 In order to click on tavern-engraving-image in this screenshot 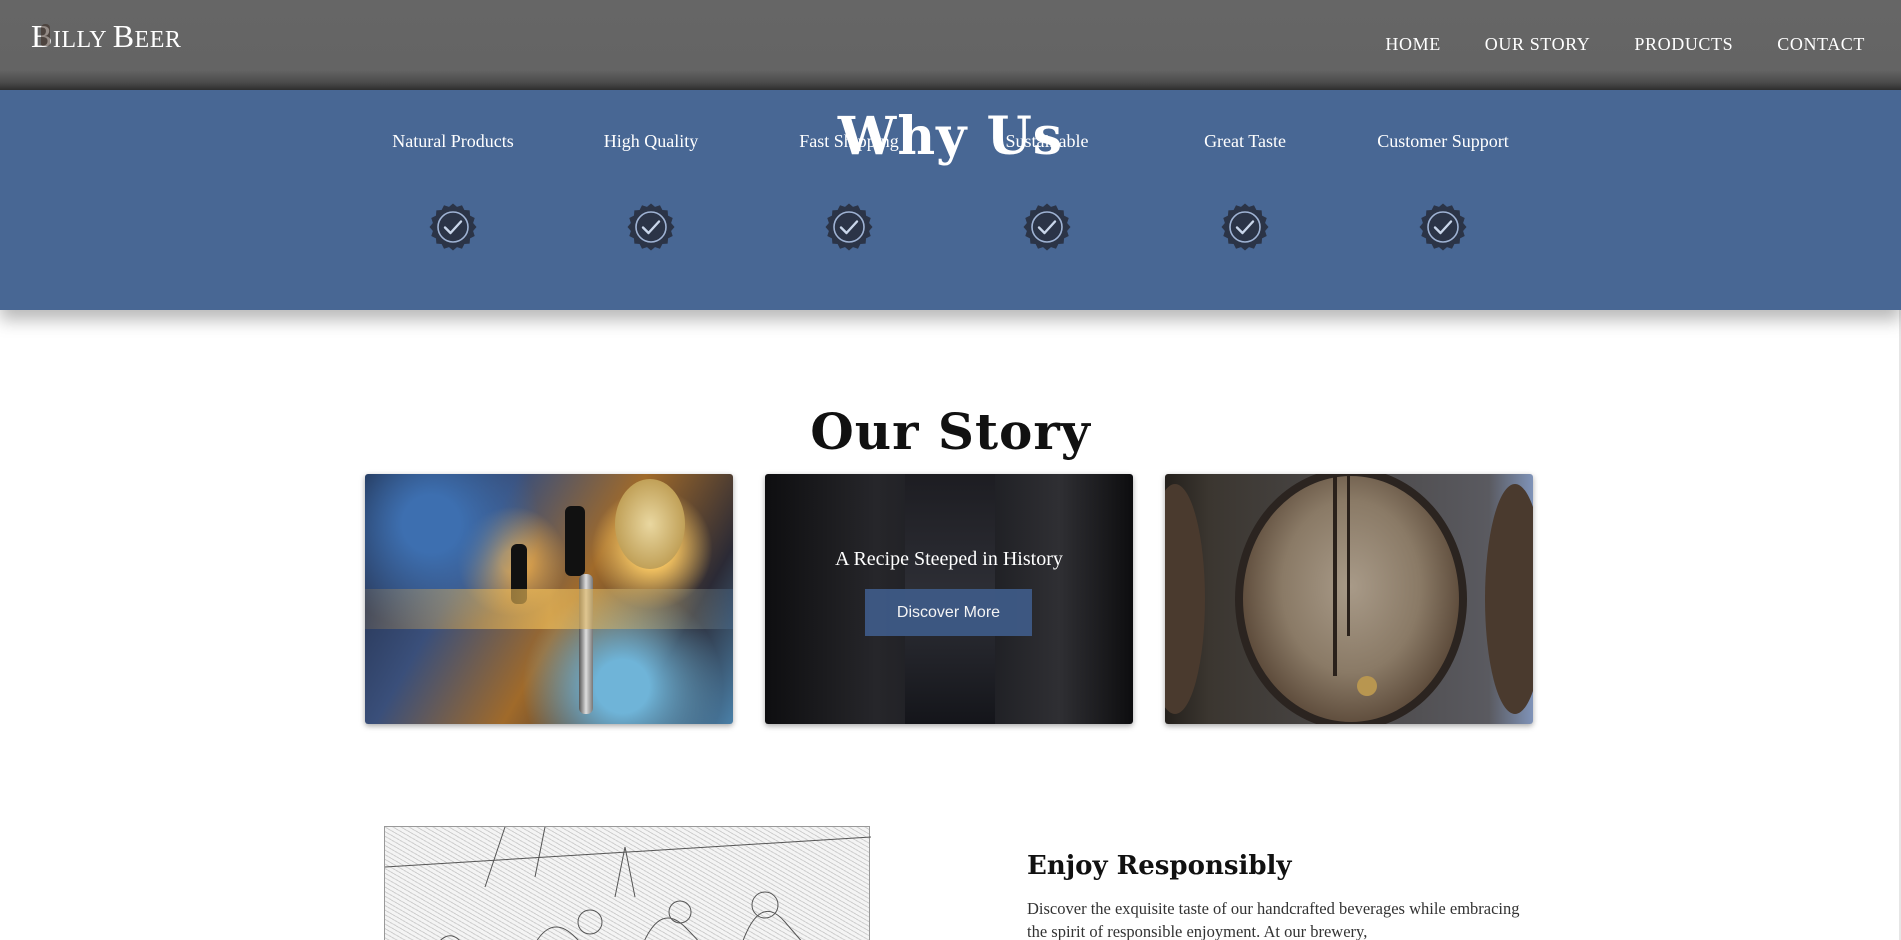, I will do `click(628, 883)`.